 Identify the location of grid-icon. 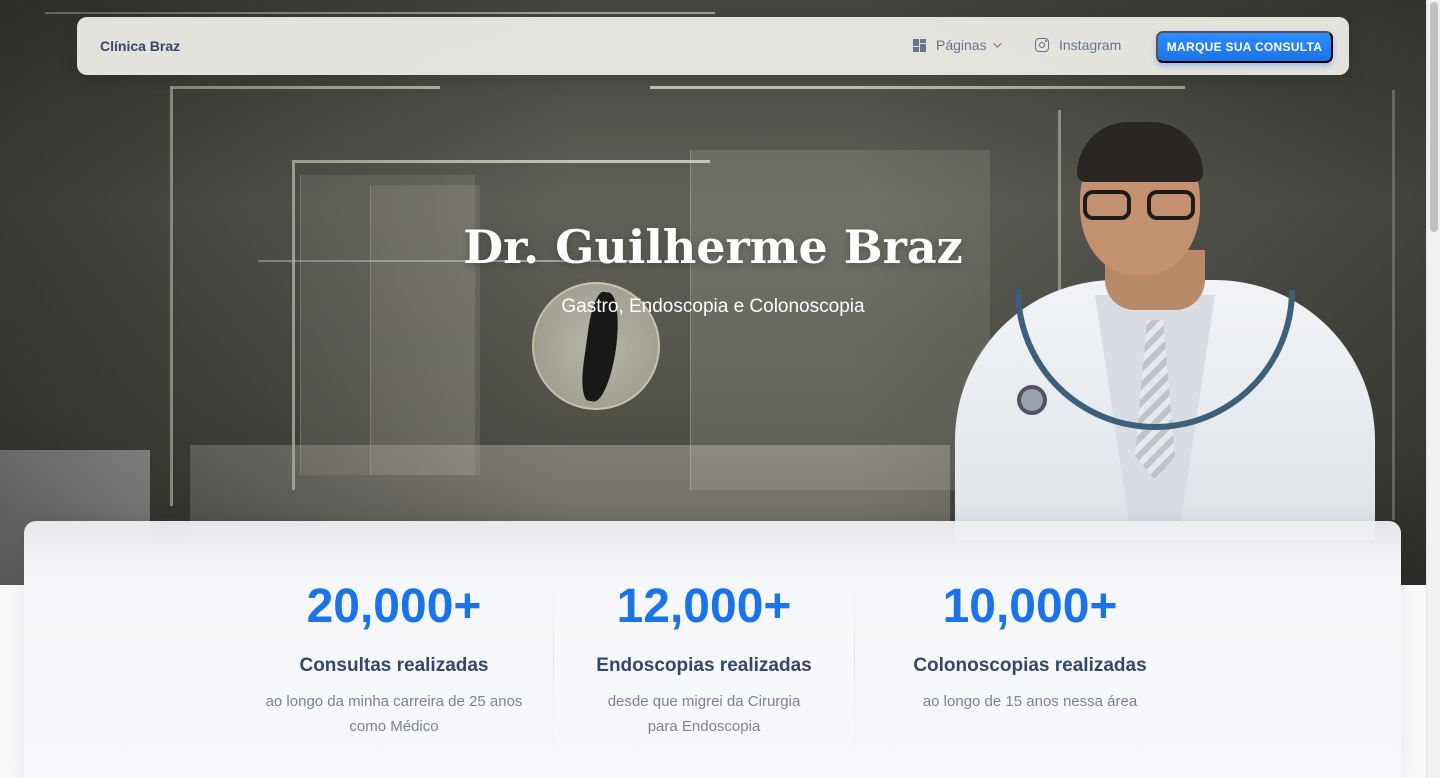
(919, 45).